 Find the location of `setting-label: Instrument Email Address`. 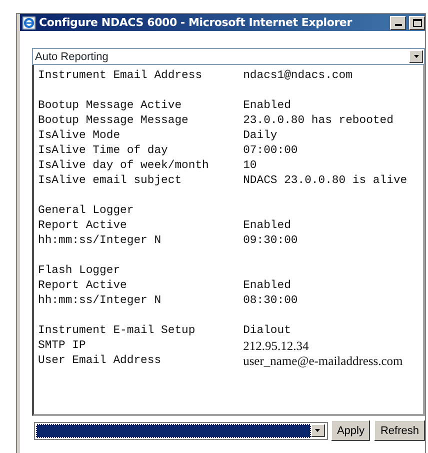

setting-label: Instrument Email Address is located at coordinates (121, 76).